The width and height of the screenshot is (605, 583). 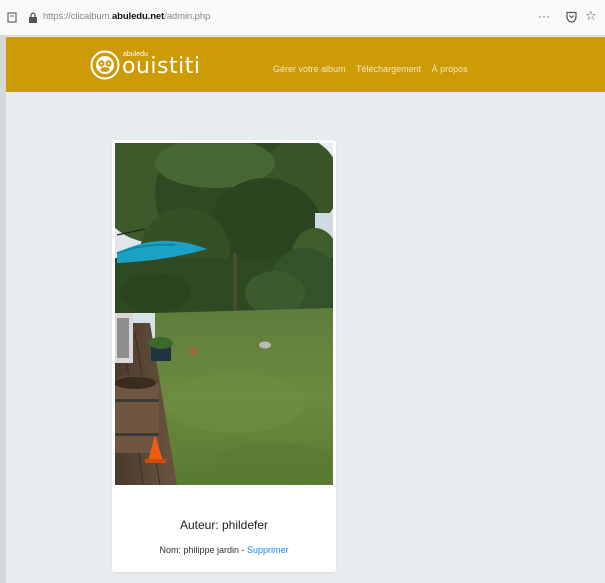 I want to click on page-left-edge, so click(x=3, y=309).